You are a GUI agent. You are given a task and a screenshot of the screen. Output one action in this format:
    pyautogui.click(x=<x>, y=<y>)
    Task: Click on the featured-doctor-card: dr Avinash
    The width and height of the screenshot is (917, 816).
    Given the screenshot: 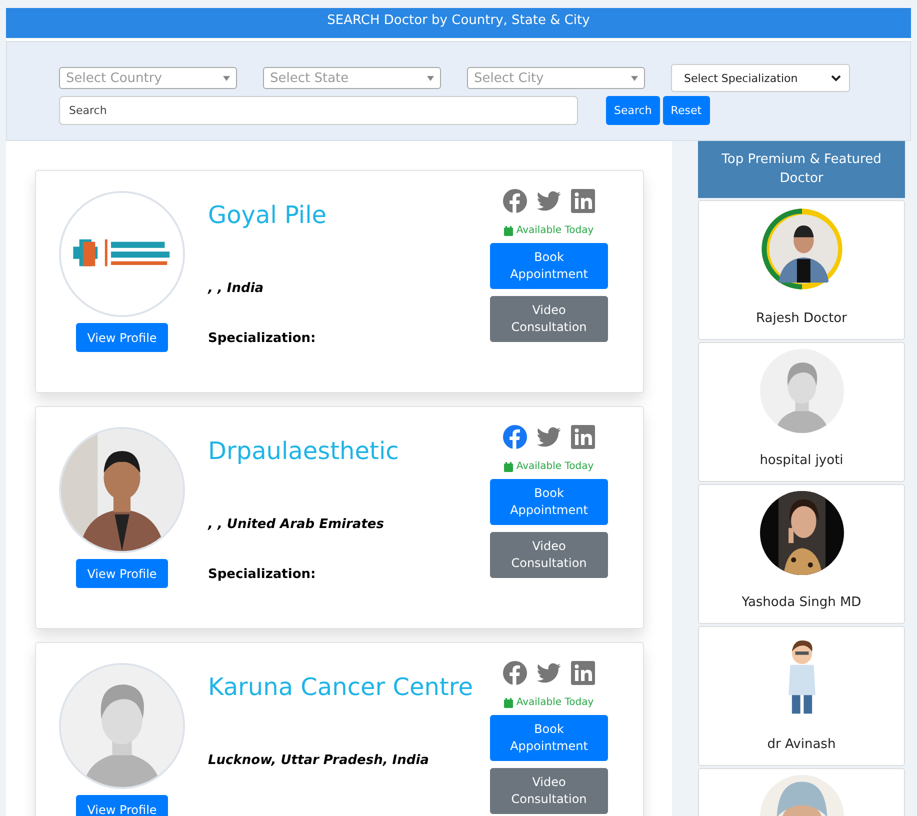 What is the action you would take?
    pyautogui.click(x=801, y=696)
    